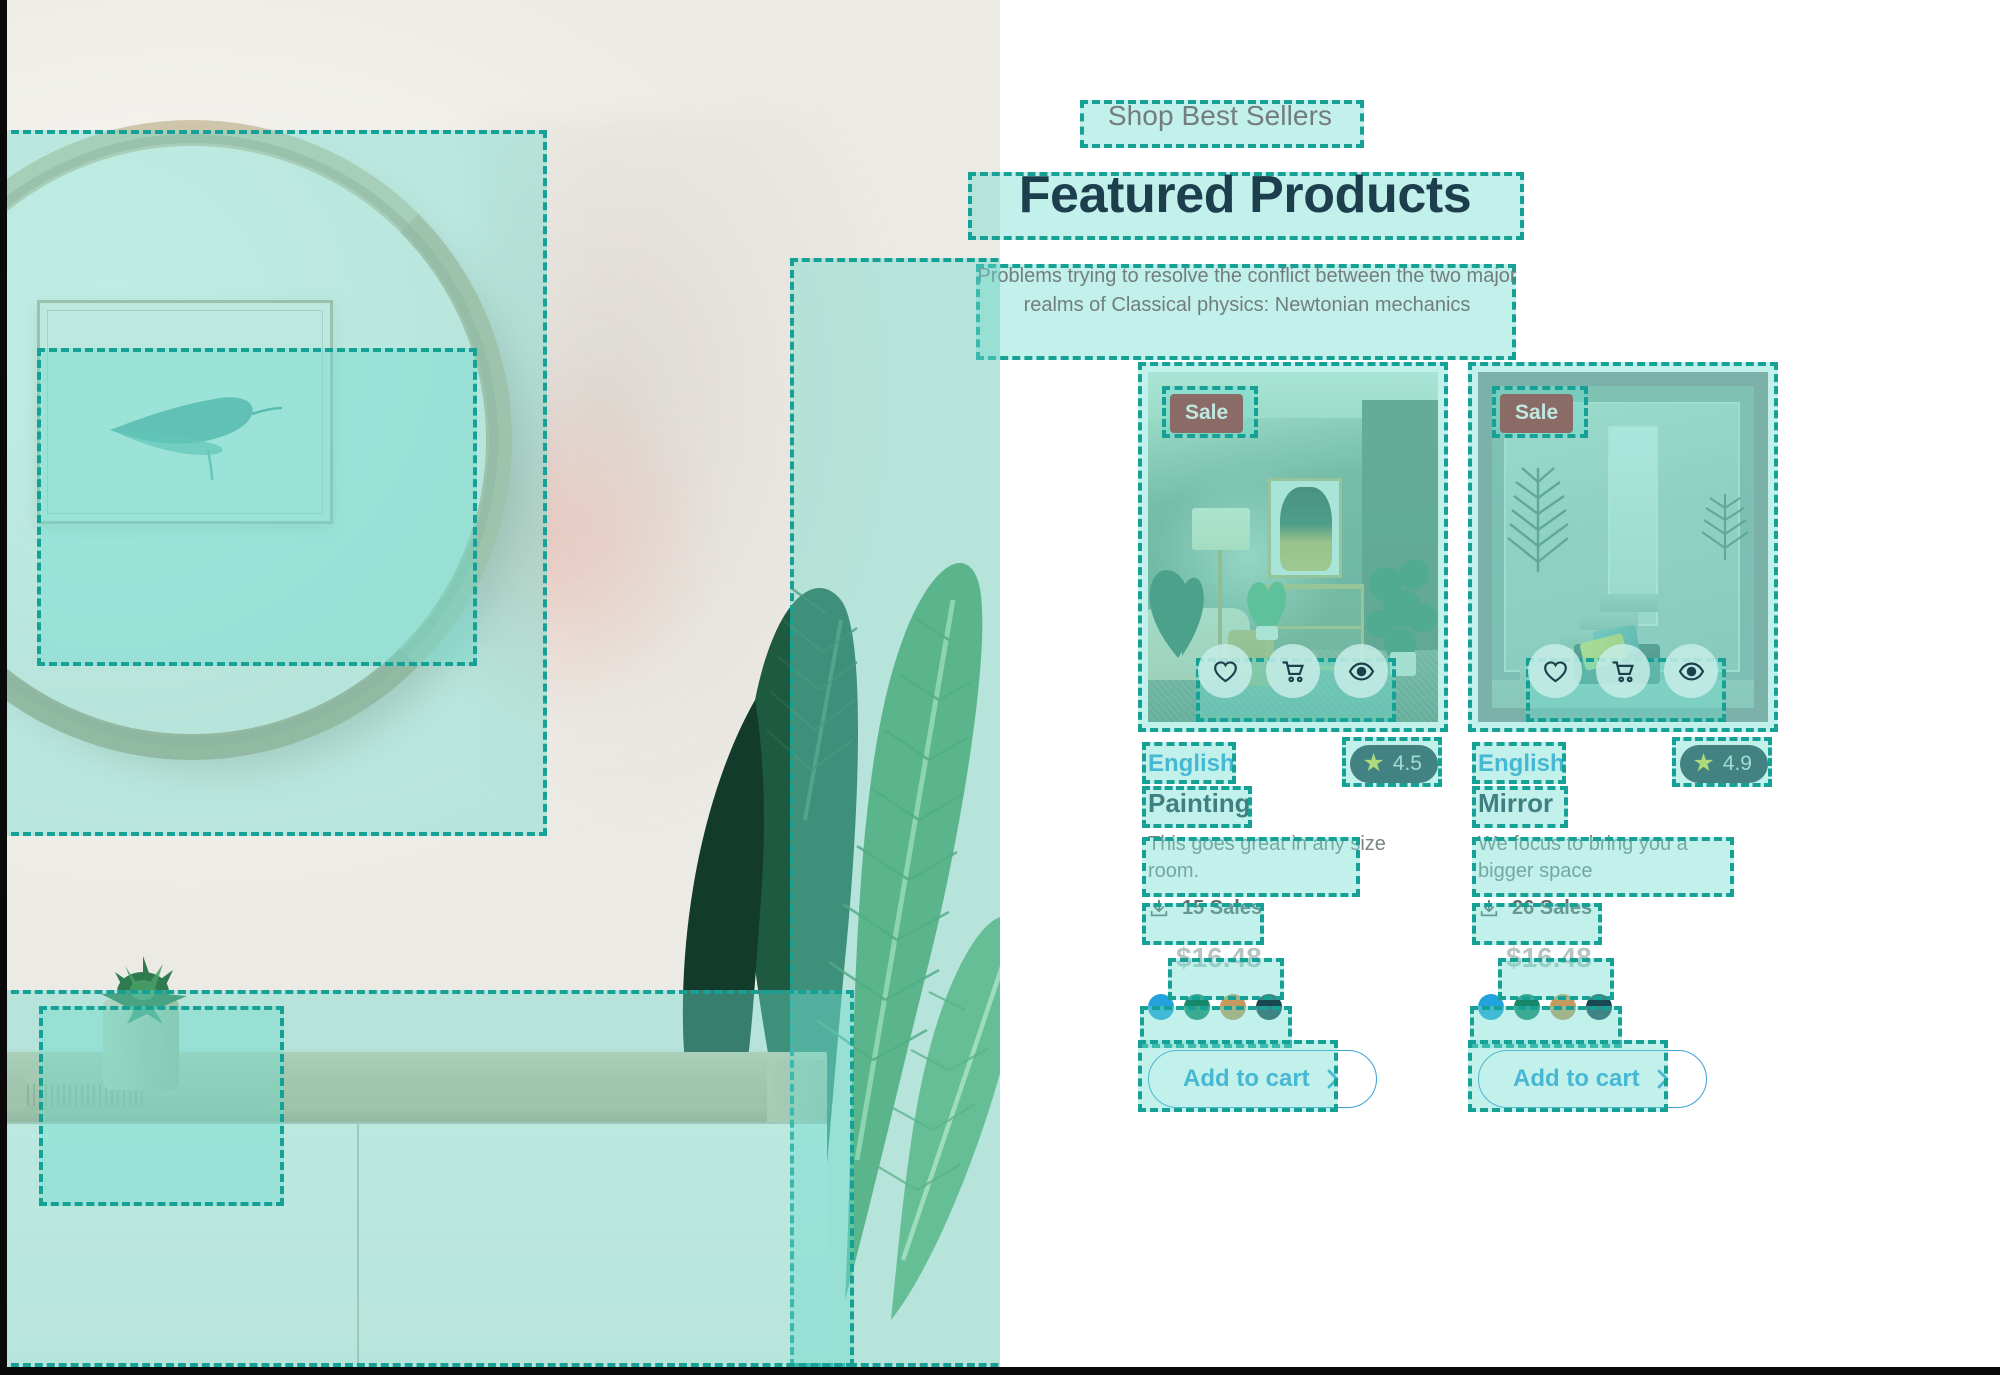 The width and height of the screenshot is (2000, 1375). Describe the element at coordinates (1292, 762) in the screenshot. I see `product-meta-row: English ★ 4.5` at that location.